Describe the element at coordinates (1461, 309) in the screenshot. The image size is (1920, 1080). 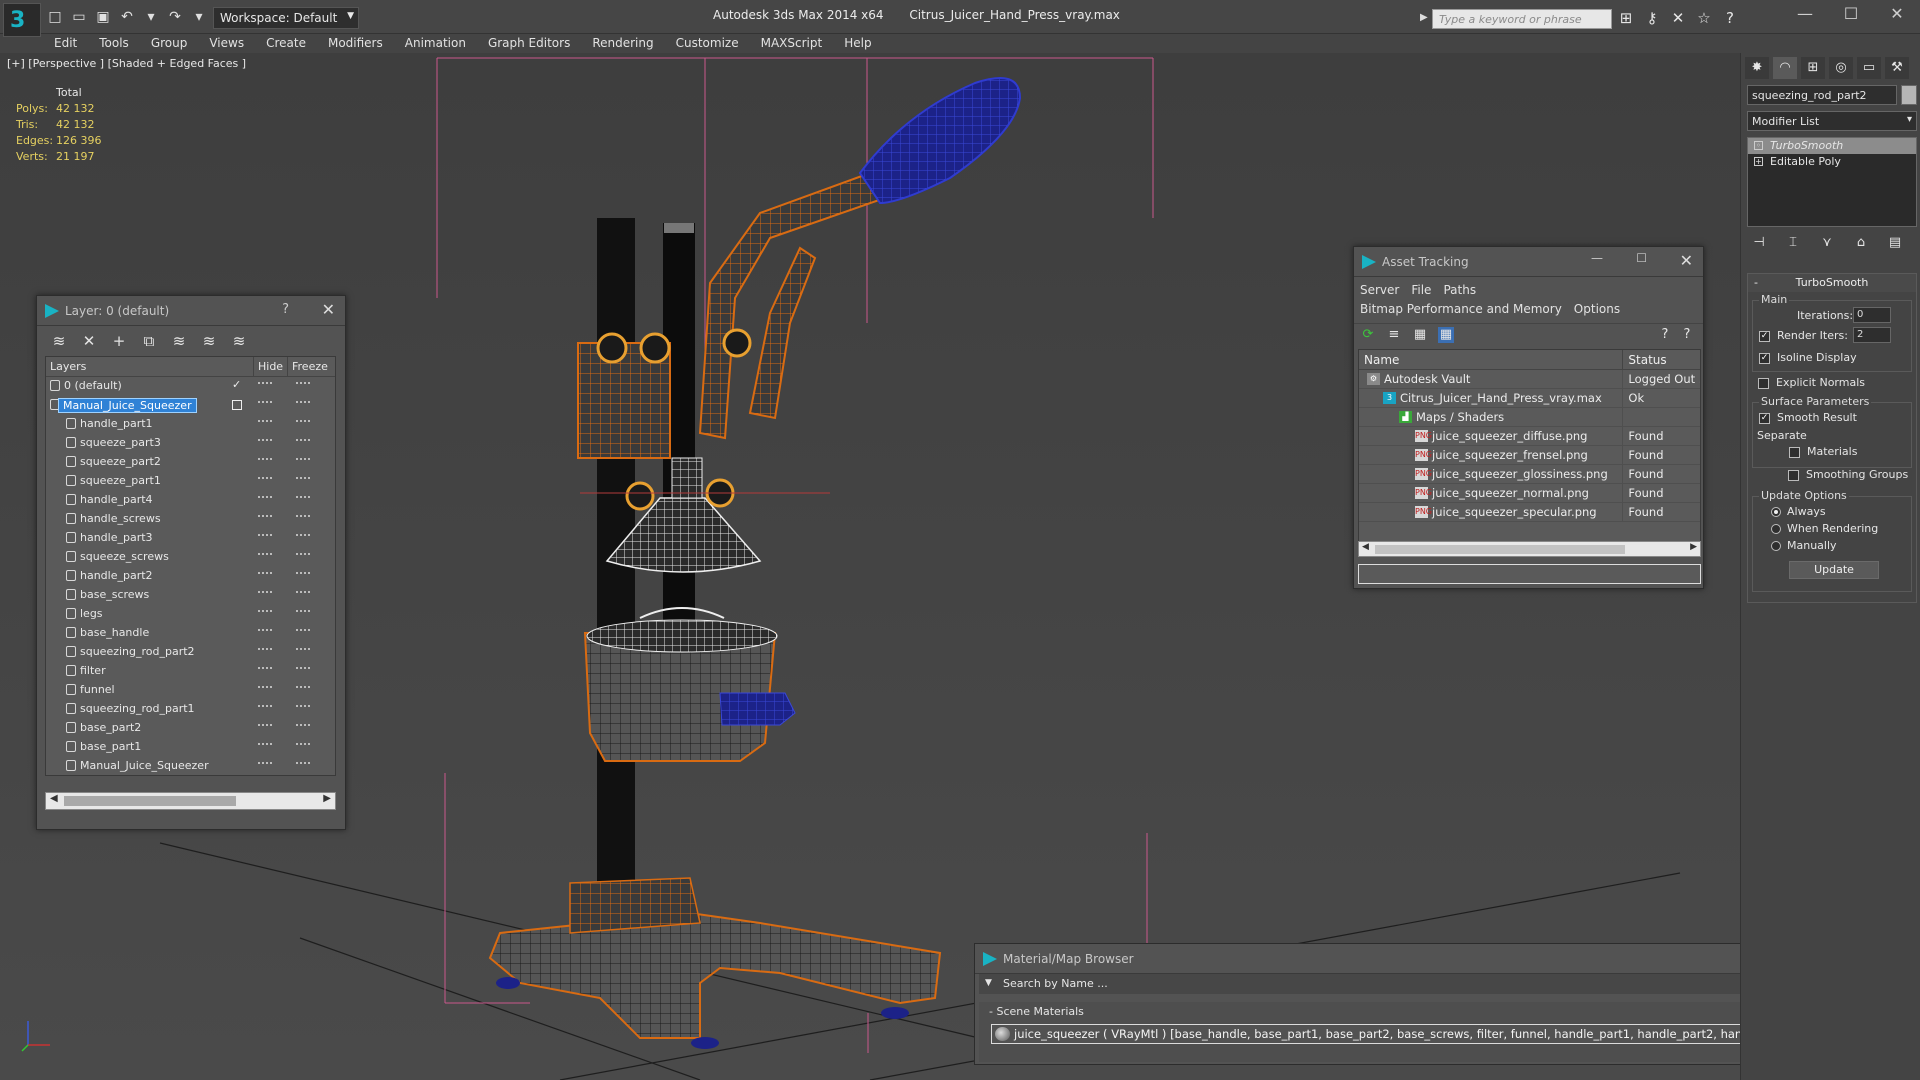
I see `asset-menu-bitmap: Bitmap Performance and Memory` at that location.